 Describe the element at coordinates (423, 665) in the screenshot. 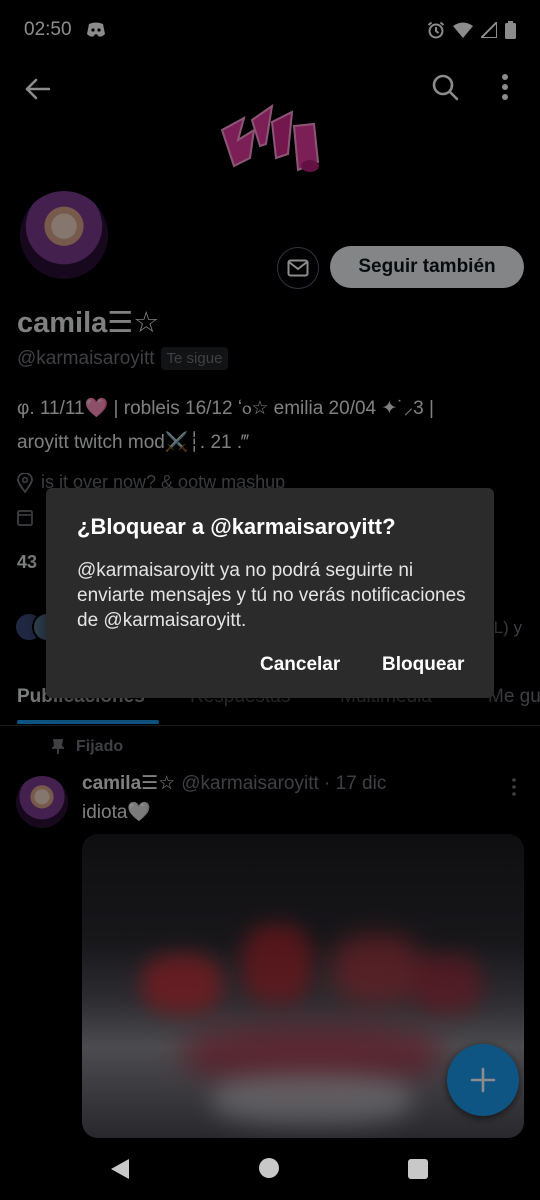

I see `block-button: Bloquear` at that location.